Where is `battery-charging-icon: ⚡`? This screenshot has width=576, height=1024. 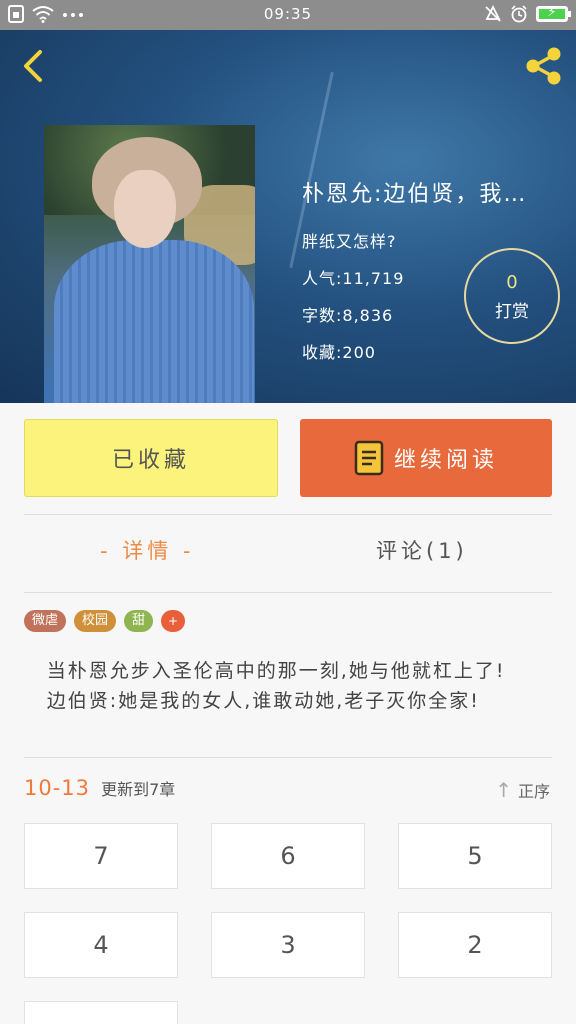
battery-charging-icon: ⚡ is located at coordinates (553, 13).